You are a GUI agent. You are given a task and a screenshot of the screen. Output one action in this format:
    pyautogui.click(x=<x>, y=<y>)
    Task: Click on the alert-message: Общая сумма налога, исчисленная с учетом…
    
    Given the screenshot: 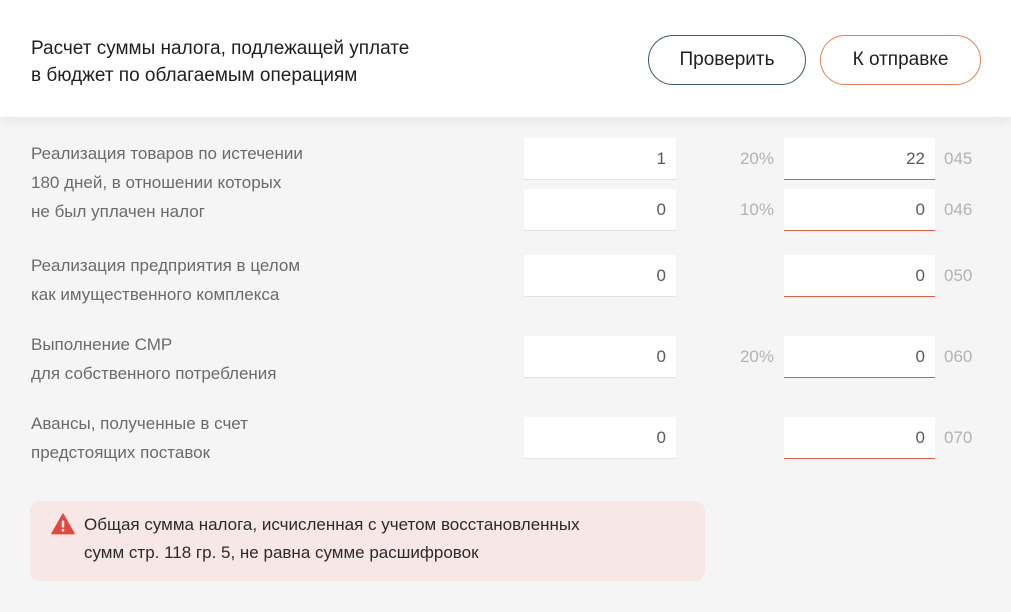 What is the action you would take?
    pyautogui.click(x=389, y=539)
    